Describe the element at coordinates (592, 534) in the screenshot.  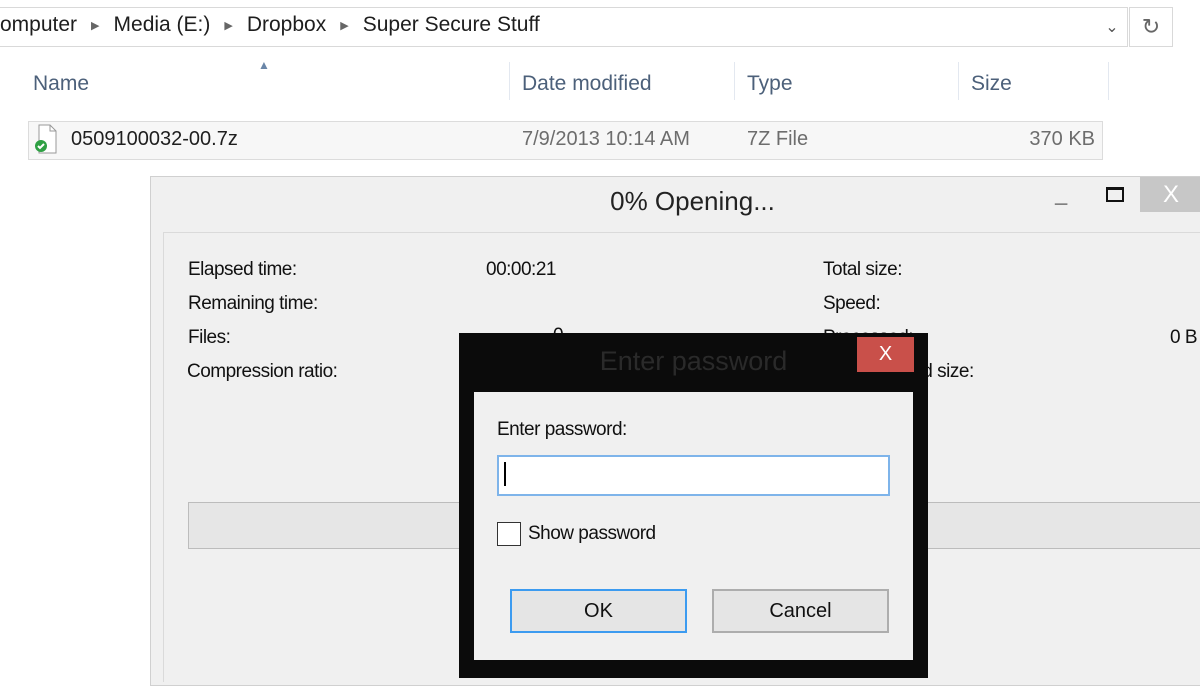
I see `show-password-label: Show password` at that location.